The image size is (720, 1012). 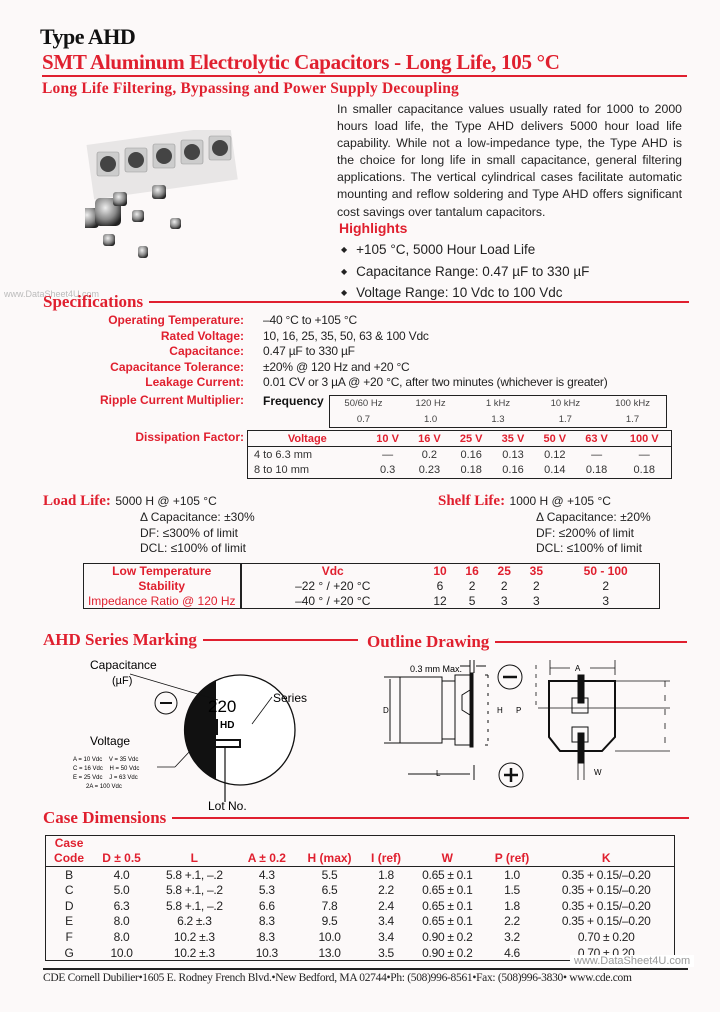 I want to click on table-cell: 0.23, so click(x=429, y=470).